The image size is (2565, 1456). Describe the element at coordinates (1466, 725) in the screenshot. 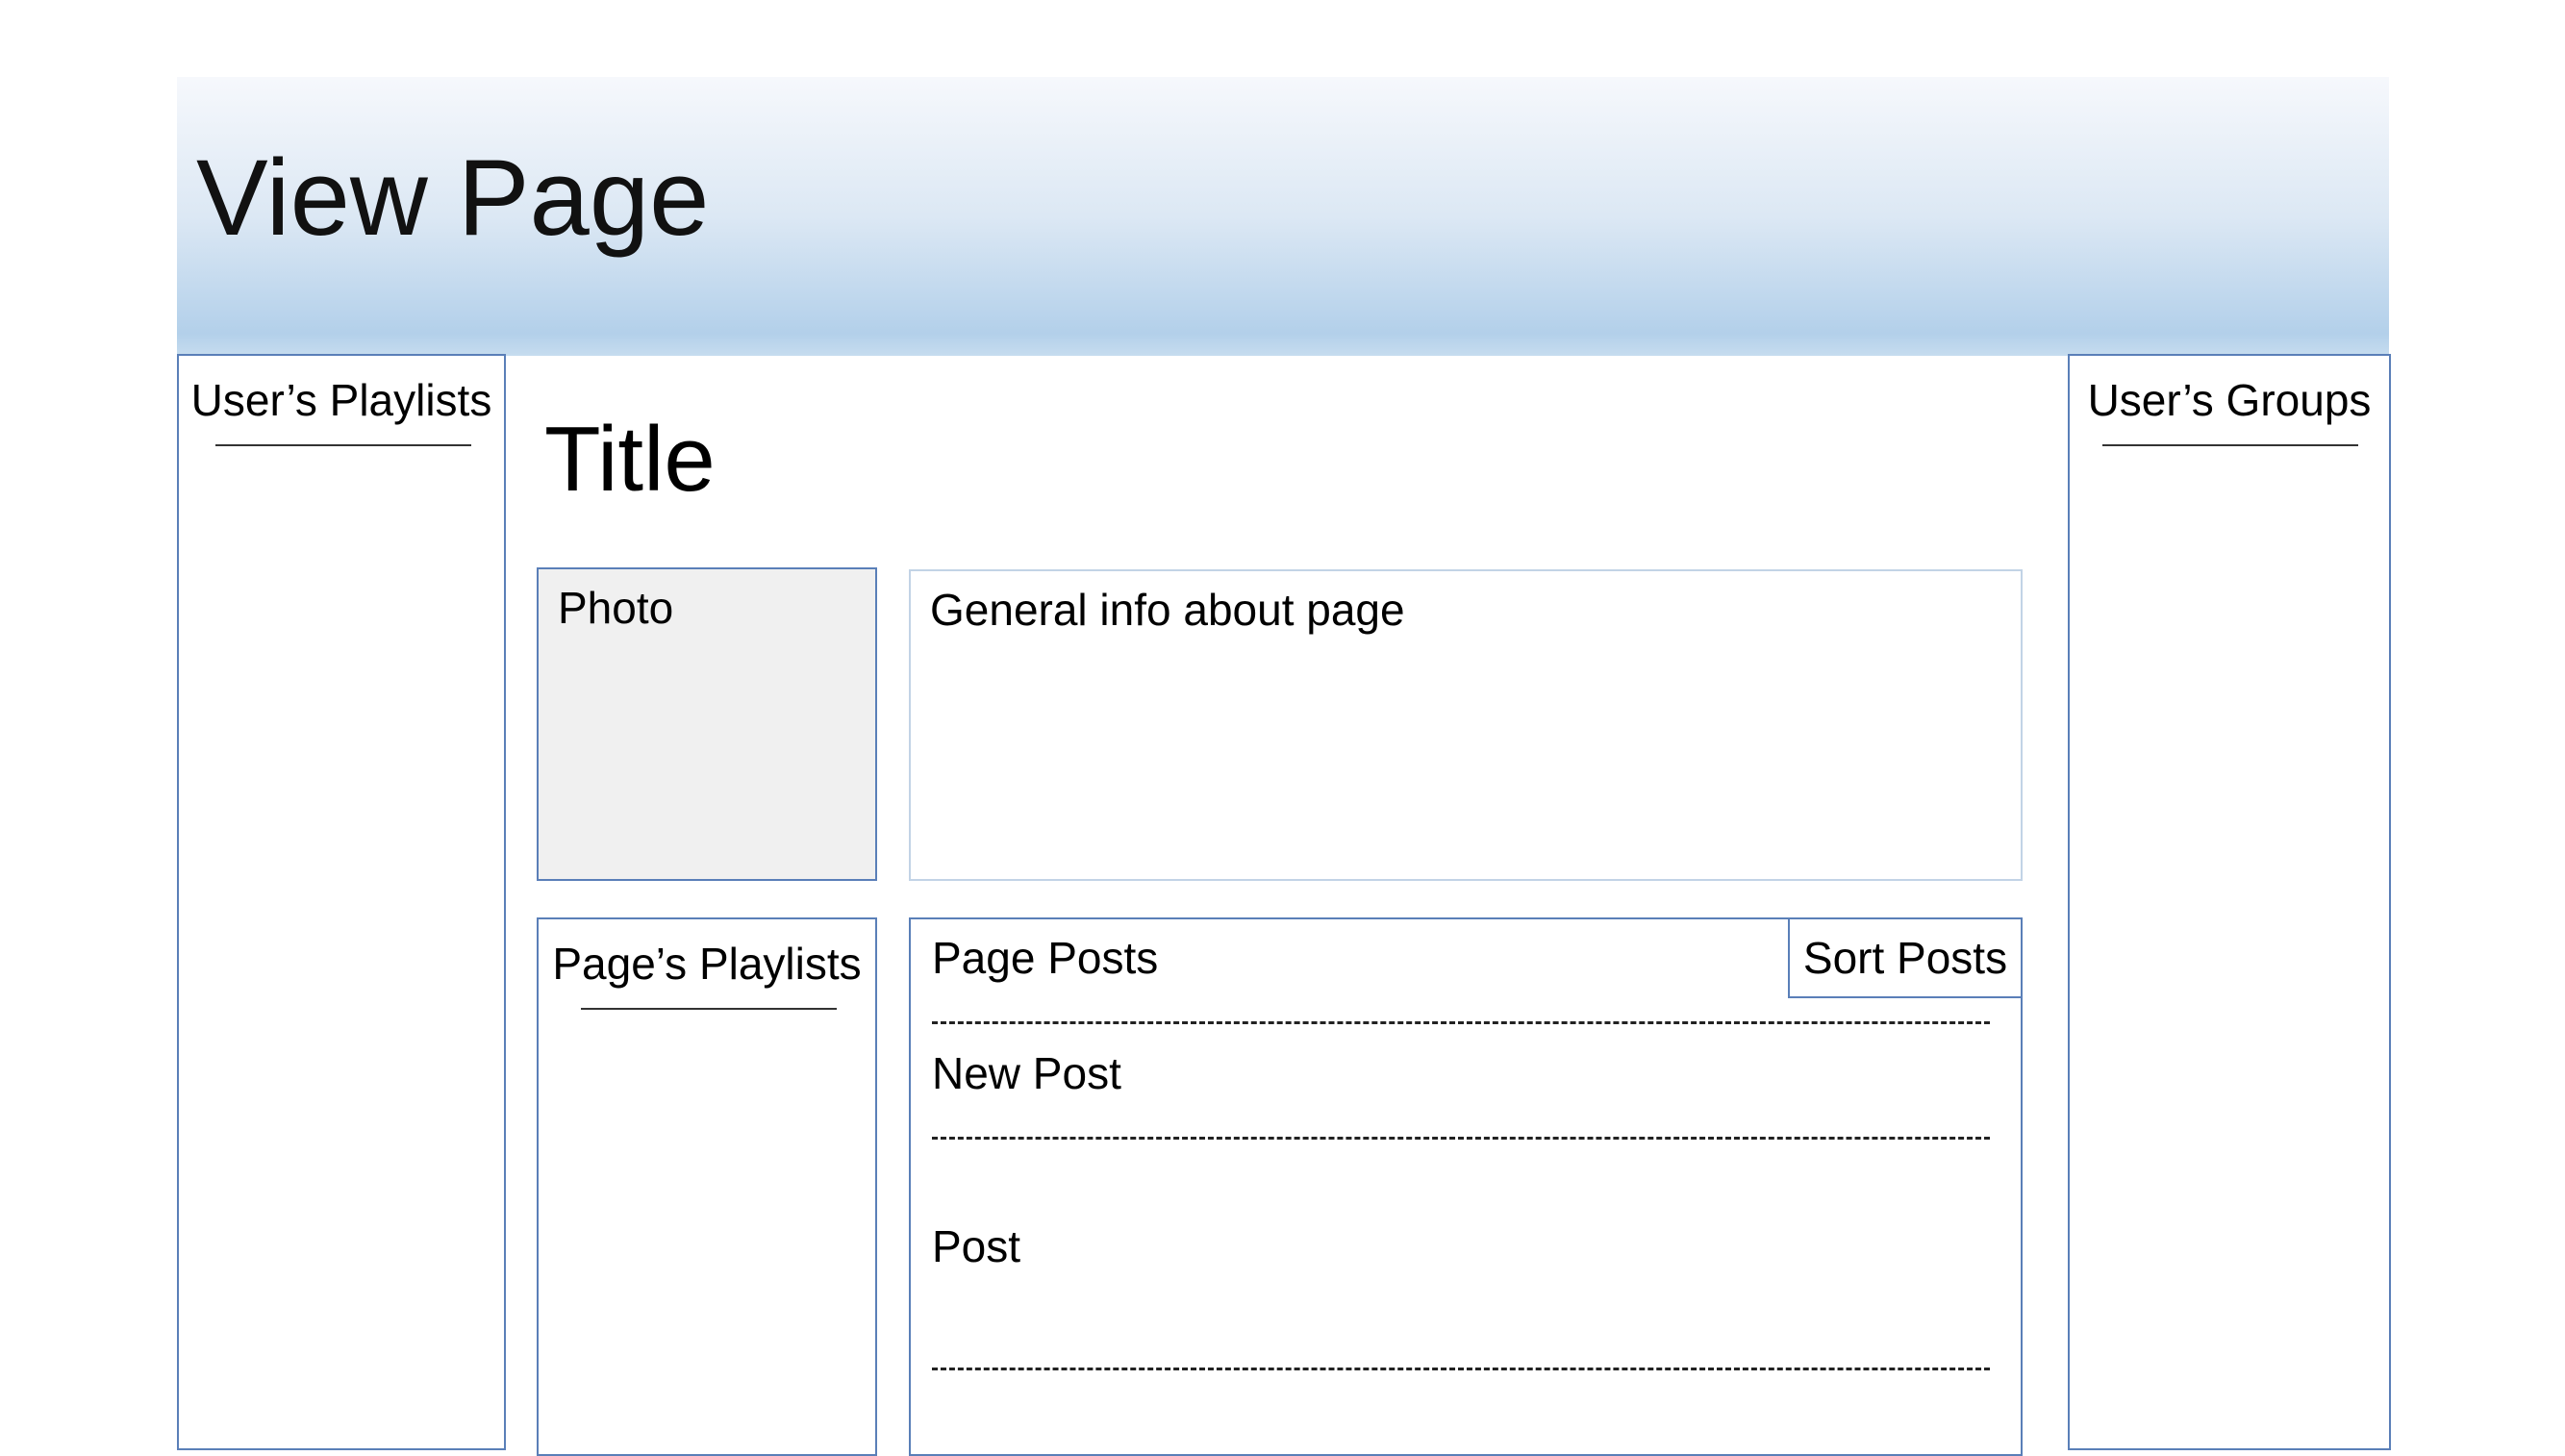

I see `general-info-panel: General info about page` at that location.